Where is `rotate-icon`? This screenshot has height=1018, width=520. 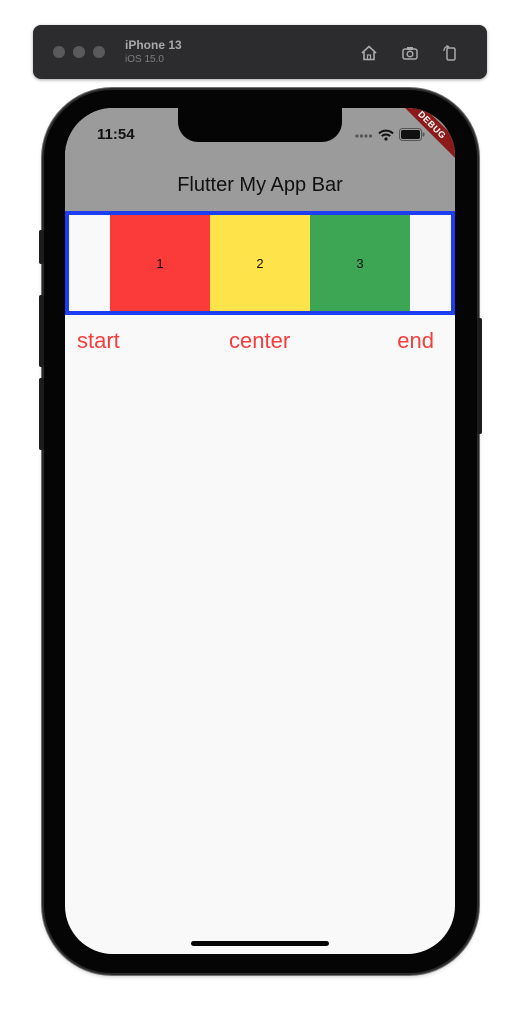 rotate-icon is located at coordinates (449, 52).